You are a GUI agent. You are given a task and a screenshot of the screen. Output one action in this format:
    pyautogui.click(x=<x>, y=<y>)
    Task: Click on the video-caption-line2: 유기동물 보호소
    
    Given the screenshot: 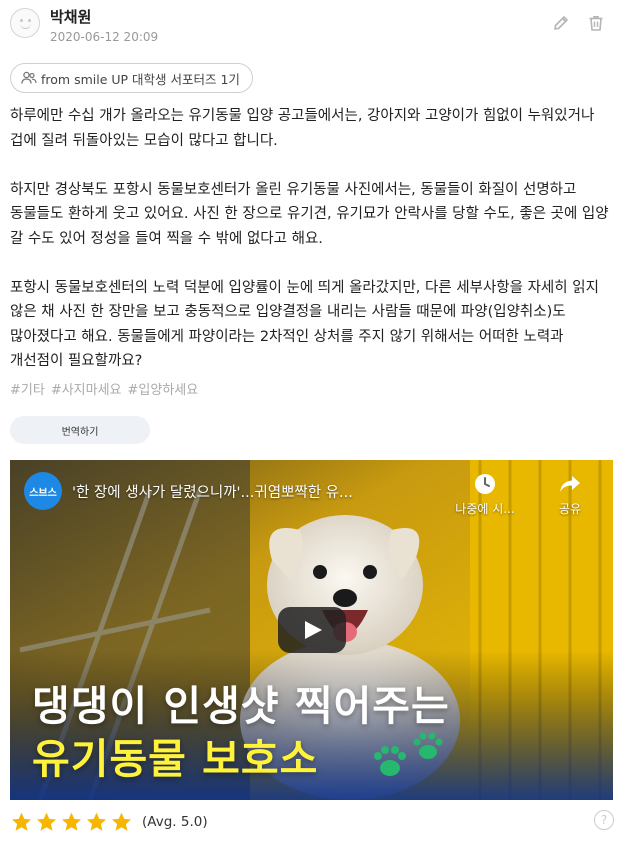 What is the action you would take?
    pyautogui.click(x=175, y=759)
    